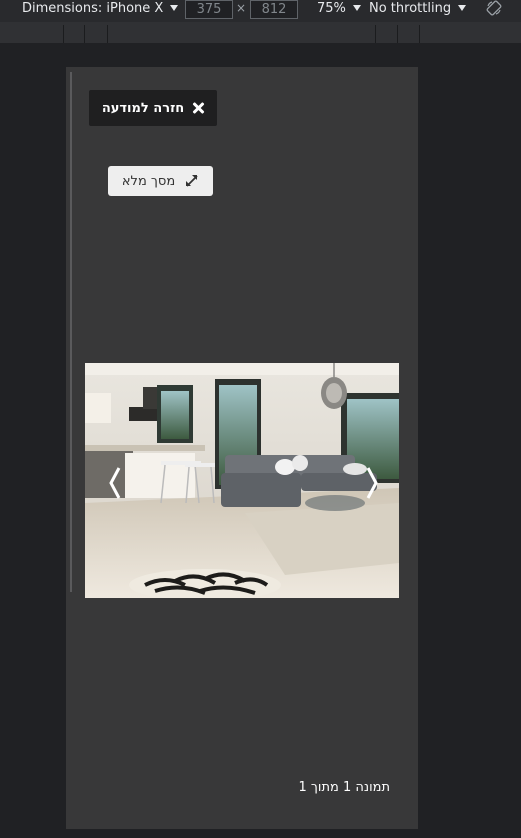 This screenshot has height=838, width=521. I want to click on zoom-dropdown: 75%, so click(339, 8).